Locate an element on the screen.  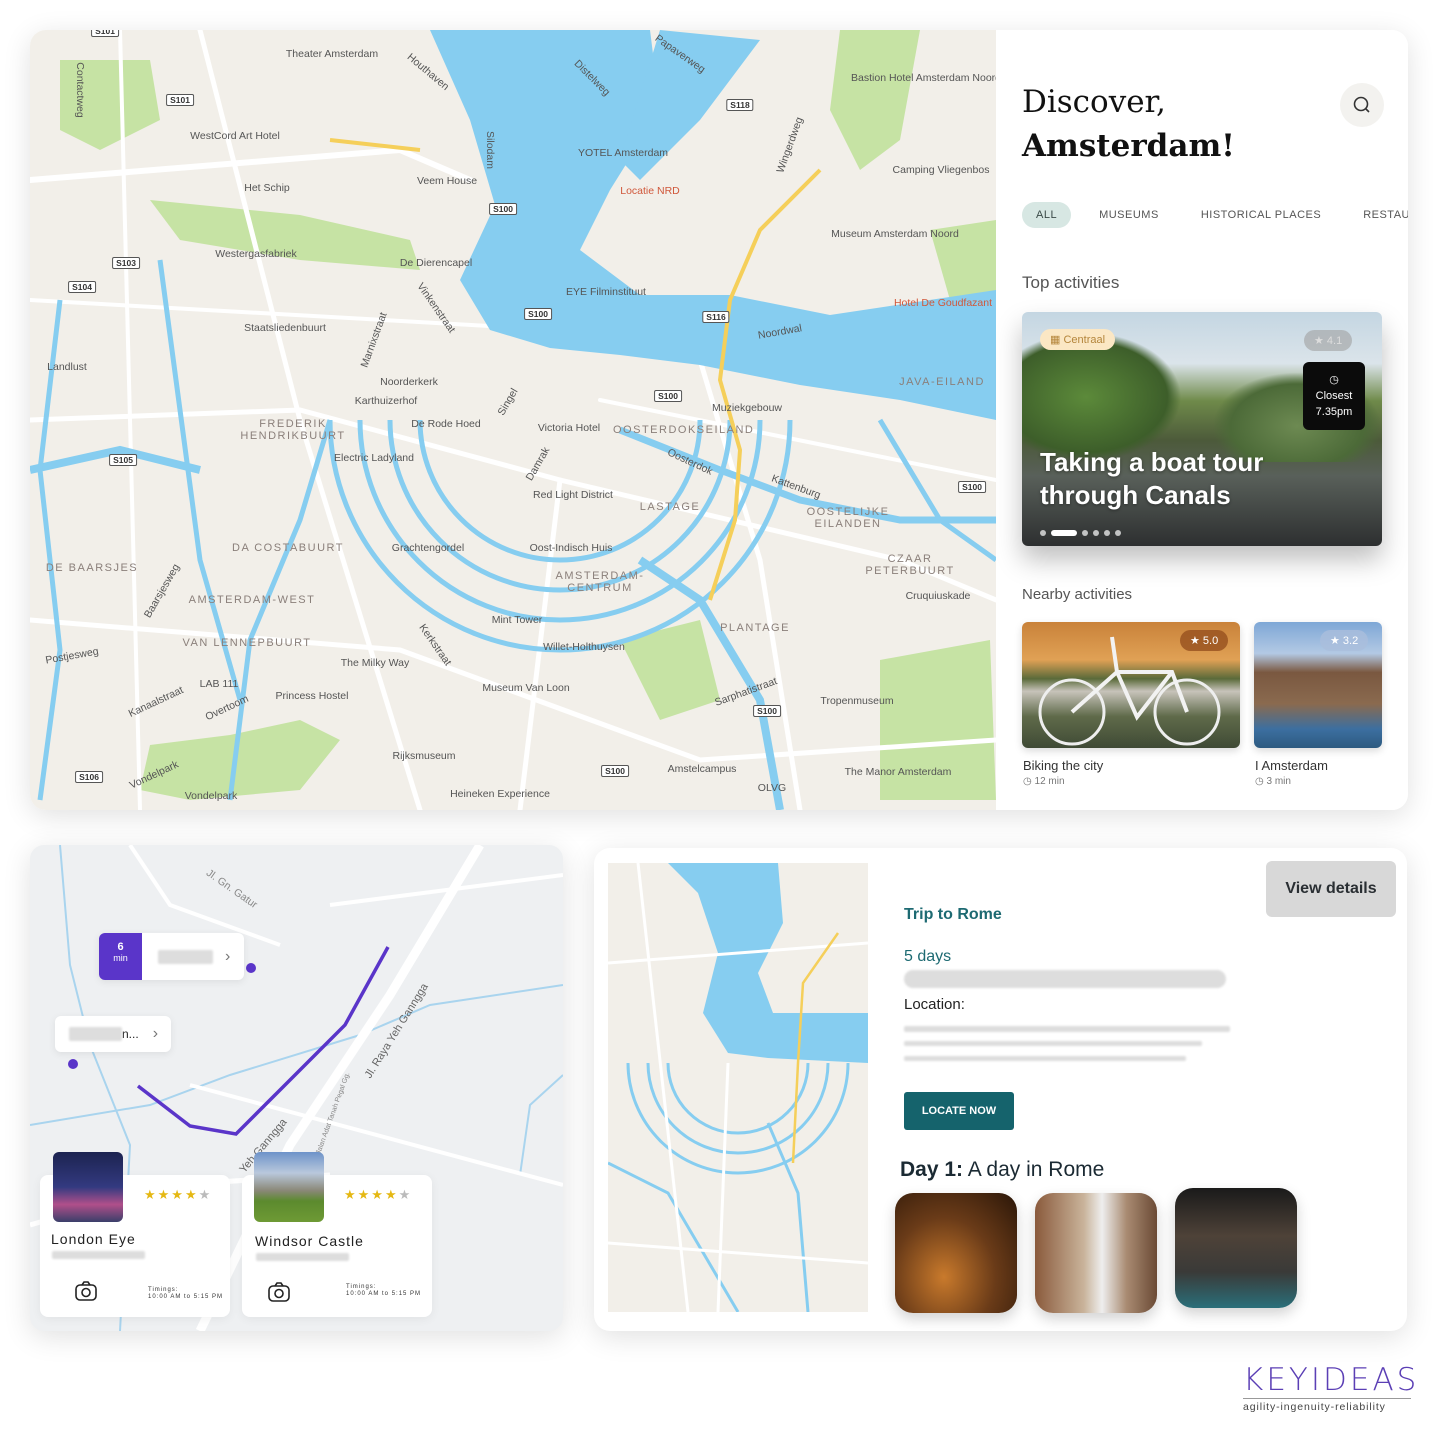
map-label: OLVG is located at coordinates (772, 788).